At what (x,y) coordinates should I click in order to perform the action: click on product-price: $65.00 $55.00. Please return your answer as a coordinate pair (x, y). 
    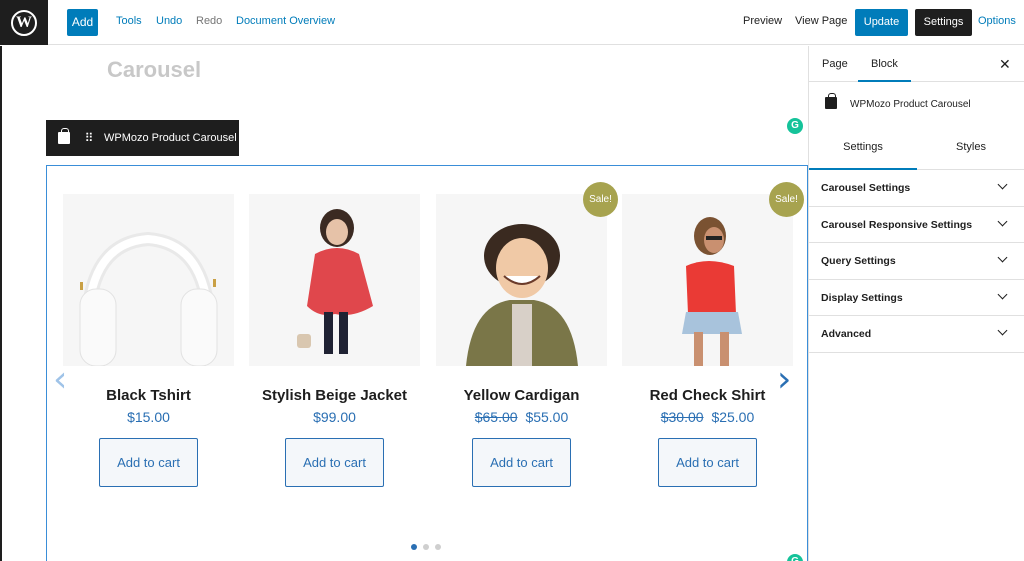
    Looking at the image, I should click on (521, 417).